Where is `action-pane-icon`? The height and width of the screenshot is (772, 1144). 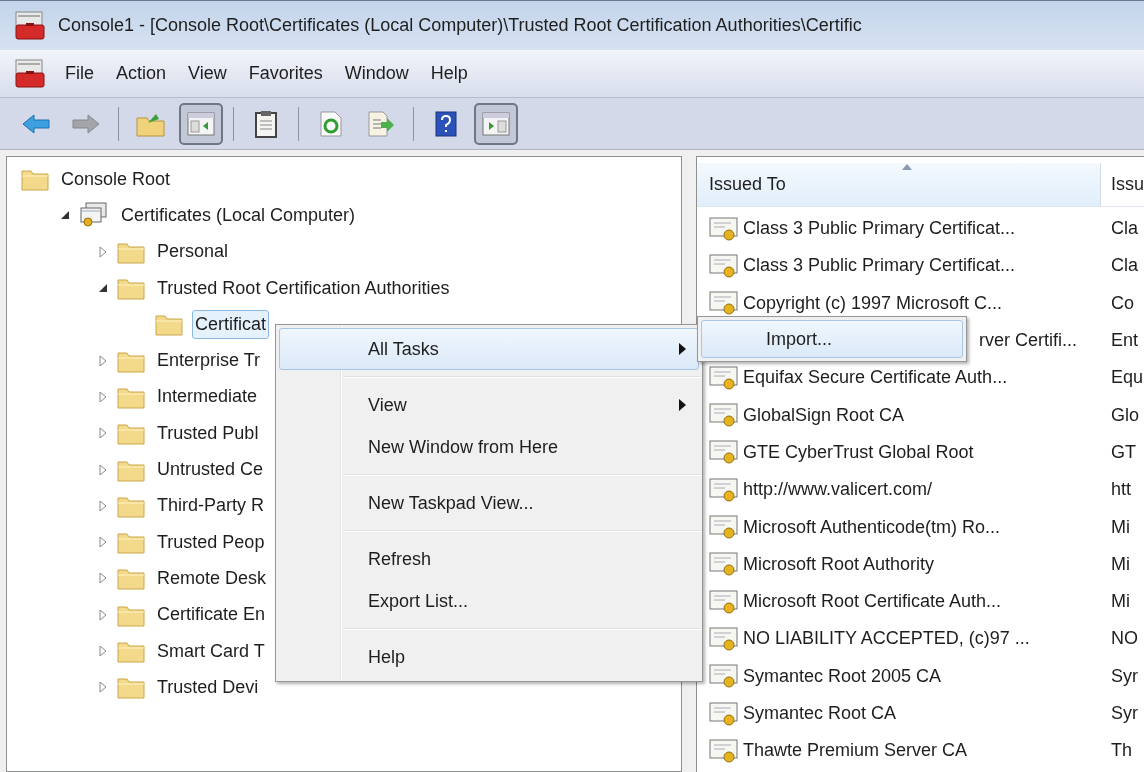 action-pane-icon is located at coordinates (496, 123).